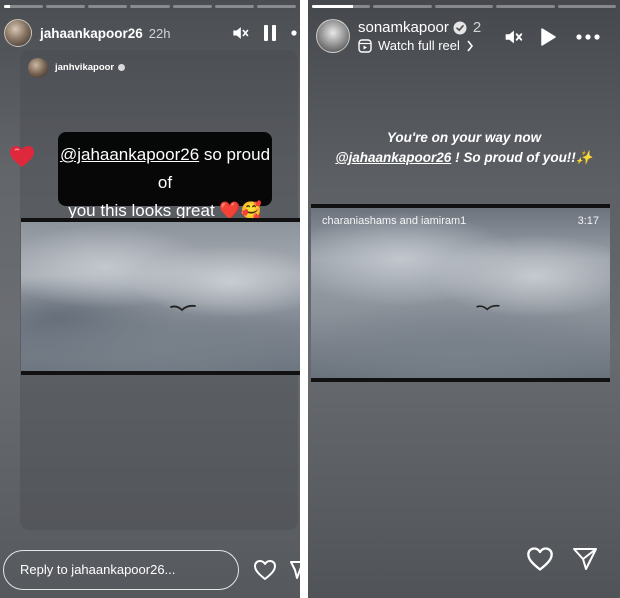 This screenshot has width=620, height=598. I want to click on shared-post-avatar, so click(38, 68).